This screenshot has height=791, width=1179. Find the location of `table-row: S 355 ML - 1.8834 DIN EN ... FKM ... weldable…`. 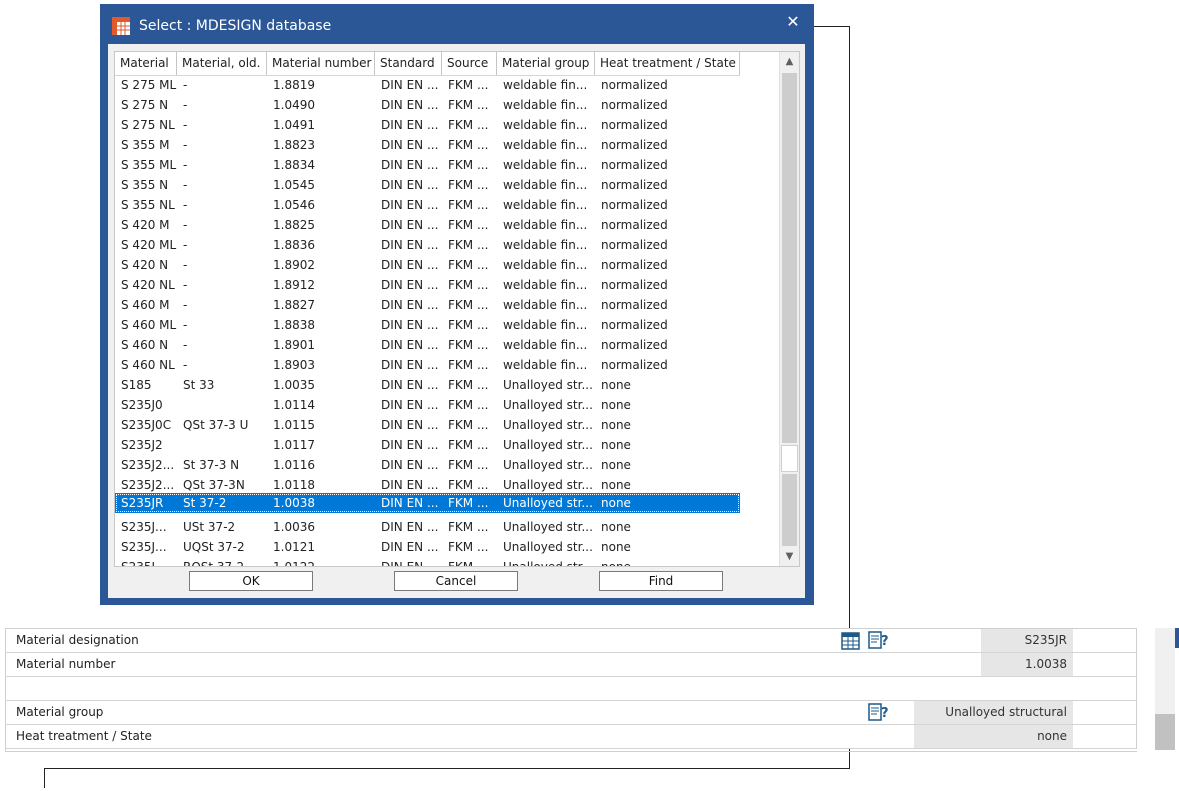

table-row: S 355 ML - 1.8834 DIN EN ... FKM ... weldable… is located at coordinates (427, 165).